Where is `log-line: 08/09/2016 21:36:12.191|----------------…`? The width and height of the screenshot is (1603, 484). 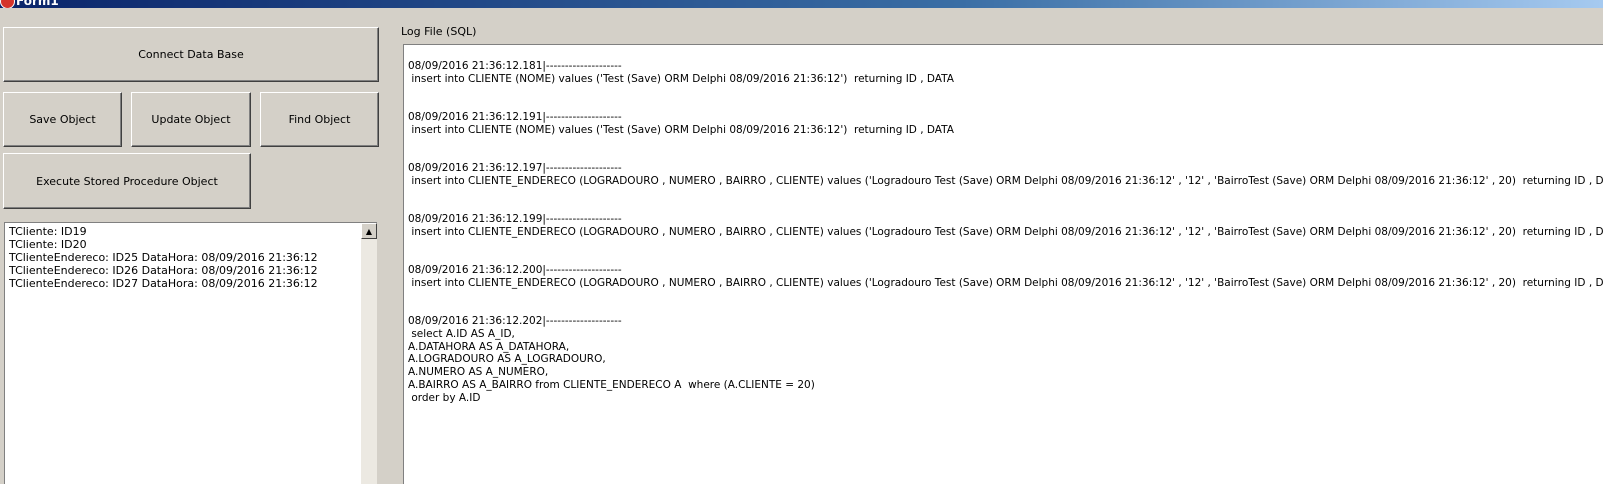
log-line: 08/09/2016 21:36:12.191|----------------… is located at coordinates (515, 117).